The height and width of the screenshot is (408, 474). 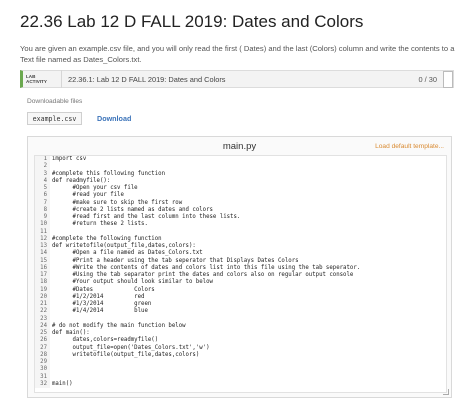 I want to click on code-line: 2, so click(x=240, y=167).